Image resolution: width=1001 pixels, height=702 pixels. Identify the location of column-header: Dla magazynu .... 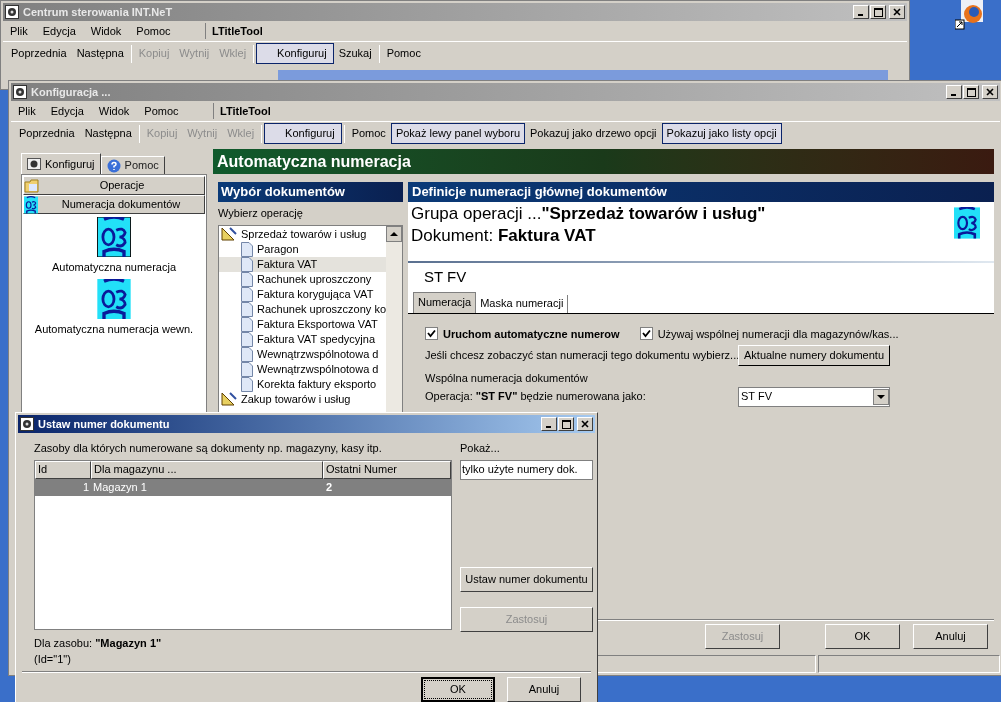
(207, 469).